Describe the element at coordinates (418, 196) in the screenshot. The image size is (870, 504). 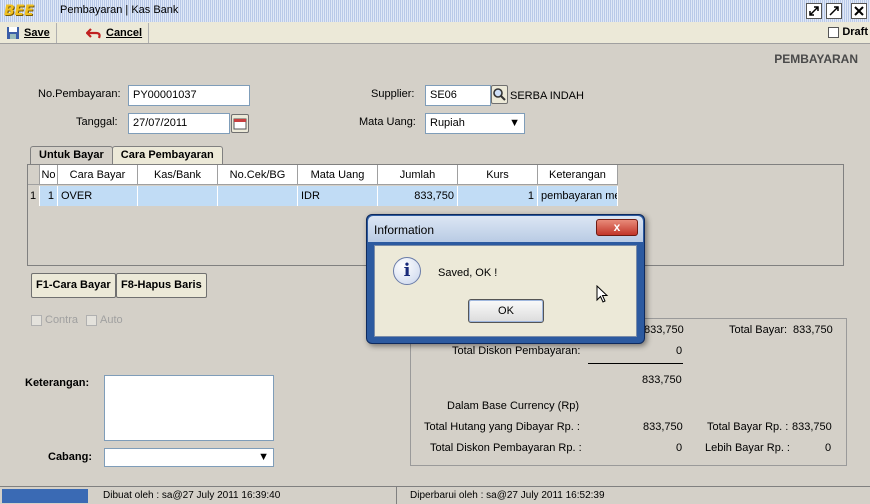
I see `cell-jumlah: 833,750` at that location.